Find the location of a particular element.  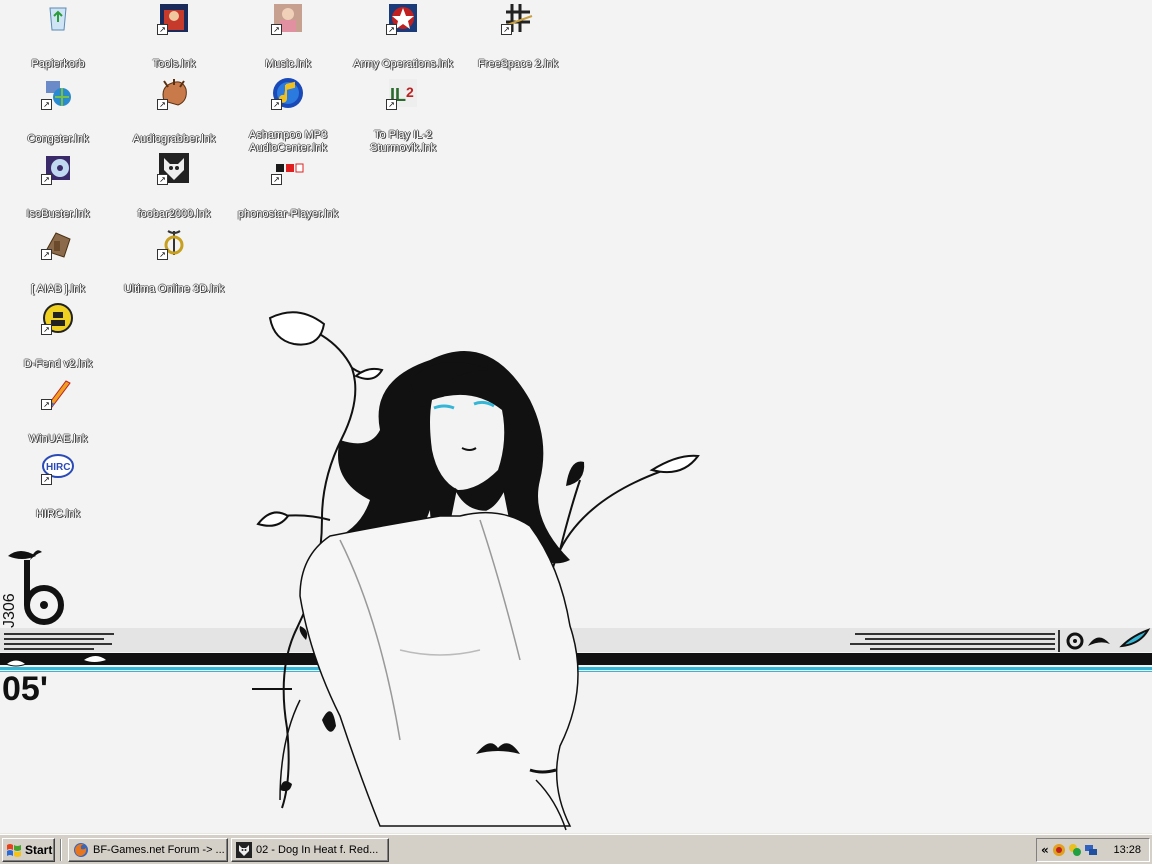

start-label: Start is located at coordinates (39, 850).